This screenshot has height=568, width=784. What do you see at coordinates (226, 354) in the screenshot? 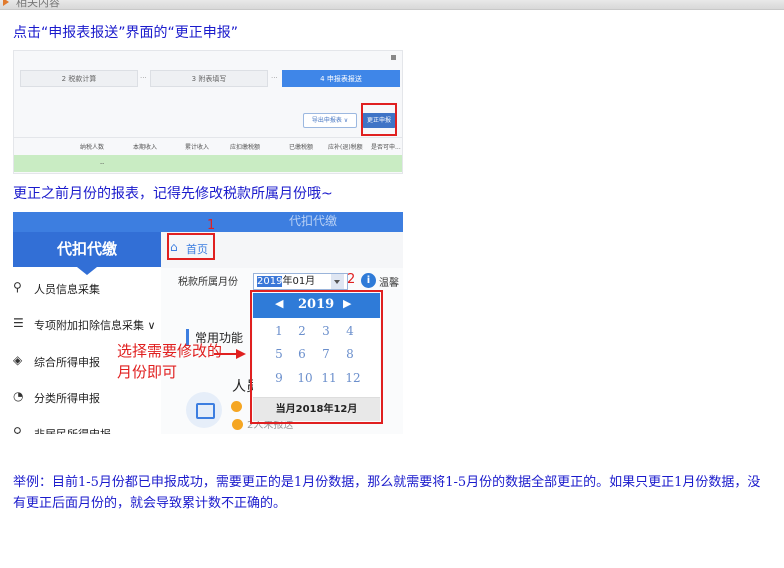
I see `annotation-arrow` at bounding box center [226, 354].